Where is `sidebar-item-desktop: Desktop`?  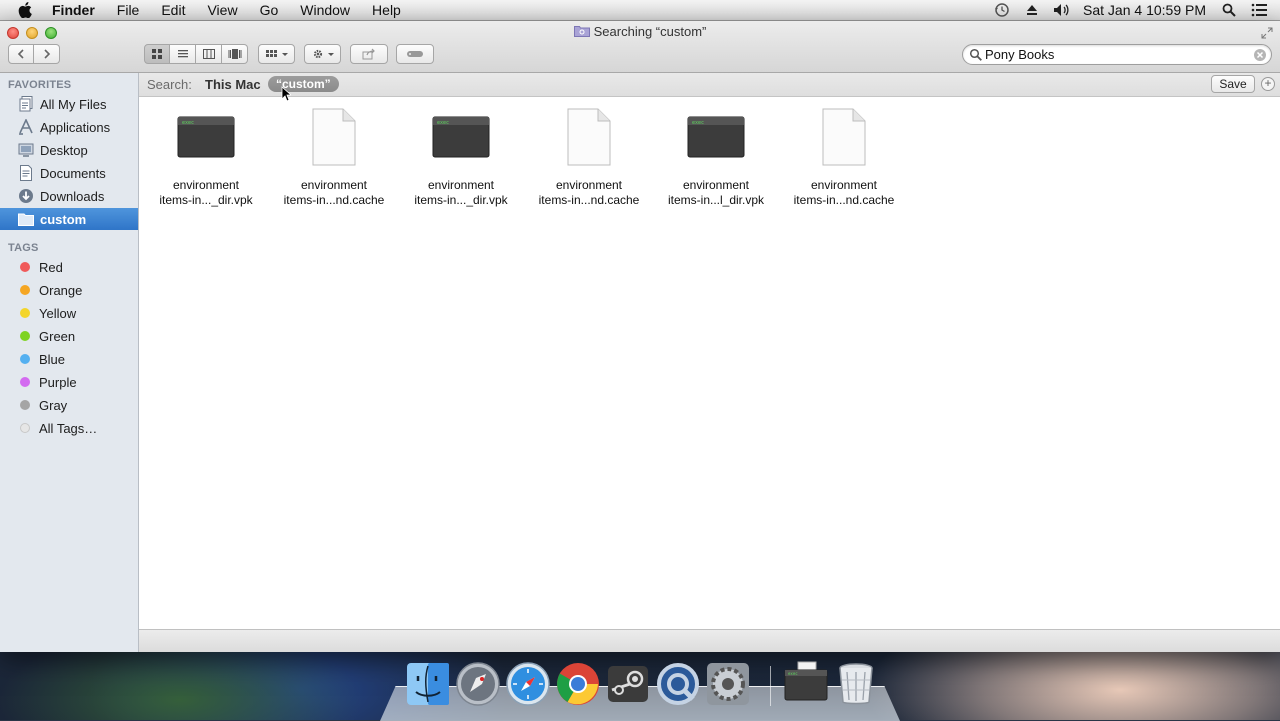
sidebar-item-desktop: Desktop is located at coordinates (69, 150).